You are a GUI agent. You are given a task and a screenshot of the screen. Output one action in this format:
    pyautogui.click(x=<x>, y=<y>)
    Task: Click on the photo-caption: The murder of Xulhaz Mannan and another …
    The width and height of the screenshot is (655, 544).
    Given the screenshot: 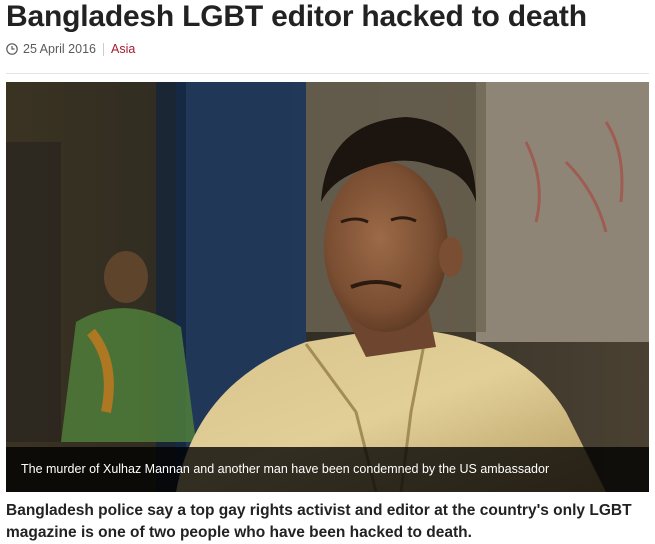 What is the action you would take?
    pyautogui.click(x=327, y=469)
    